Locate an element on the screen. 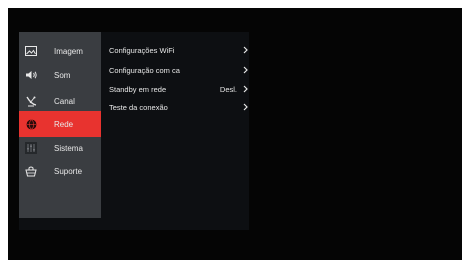 The image size is (463, 261). satellite-icon is located at coordinates (31, 101).